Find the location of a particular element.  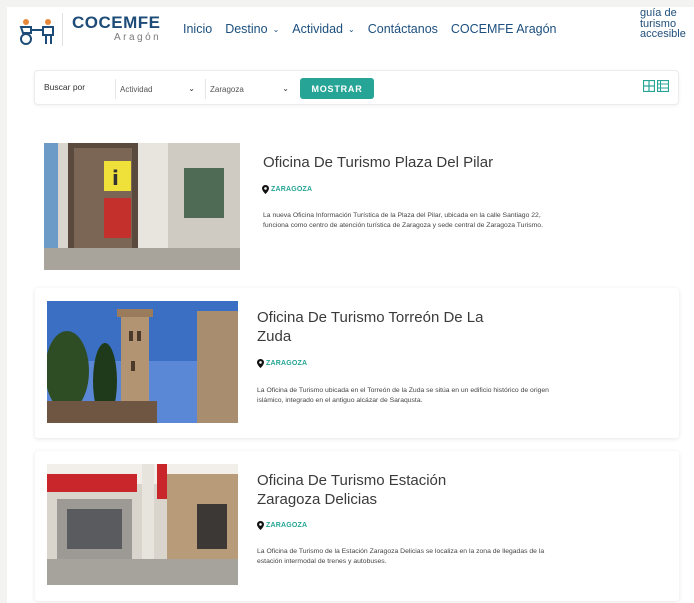

nav-item-label: Contáctanos is located at coordinates (402, 29).